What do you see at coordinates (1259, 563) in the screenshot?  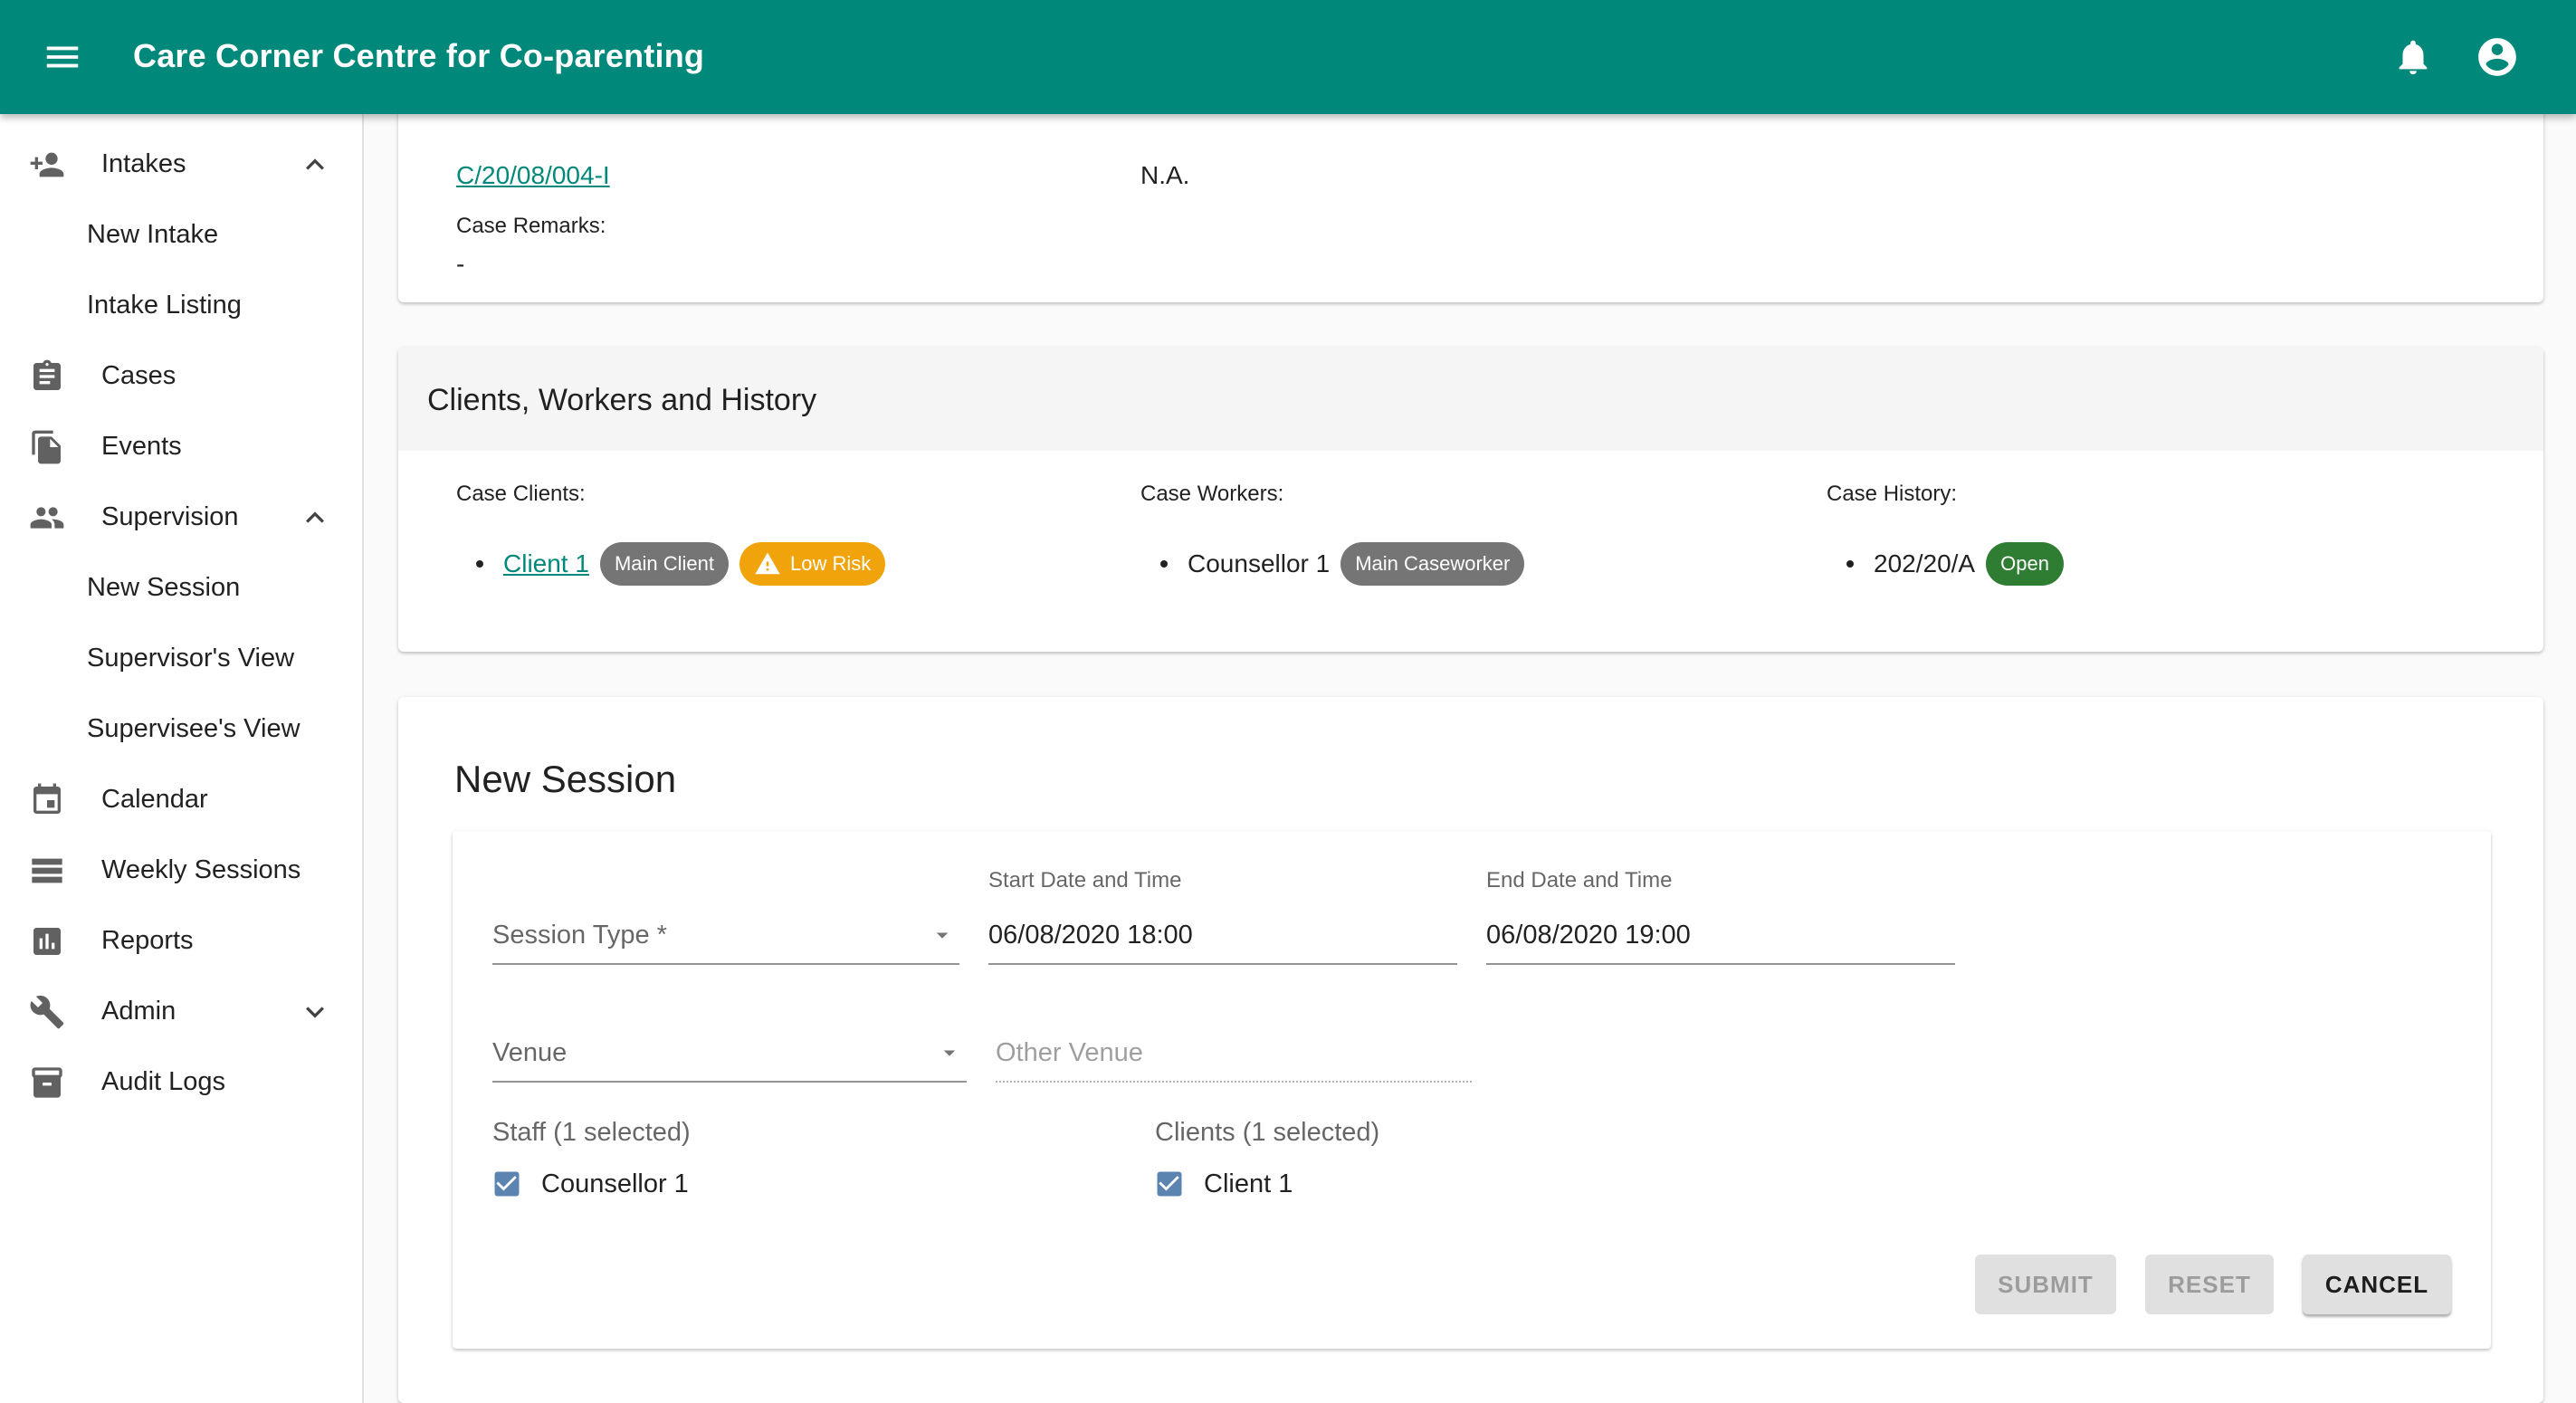 I see `worker-name: Counsellor 1` at bounding box center [1259, 563].